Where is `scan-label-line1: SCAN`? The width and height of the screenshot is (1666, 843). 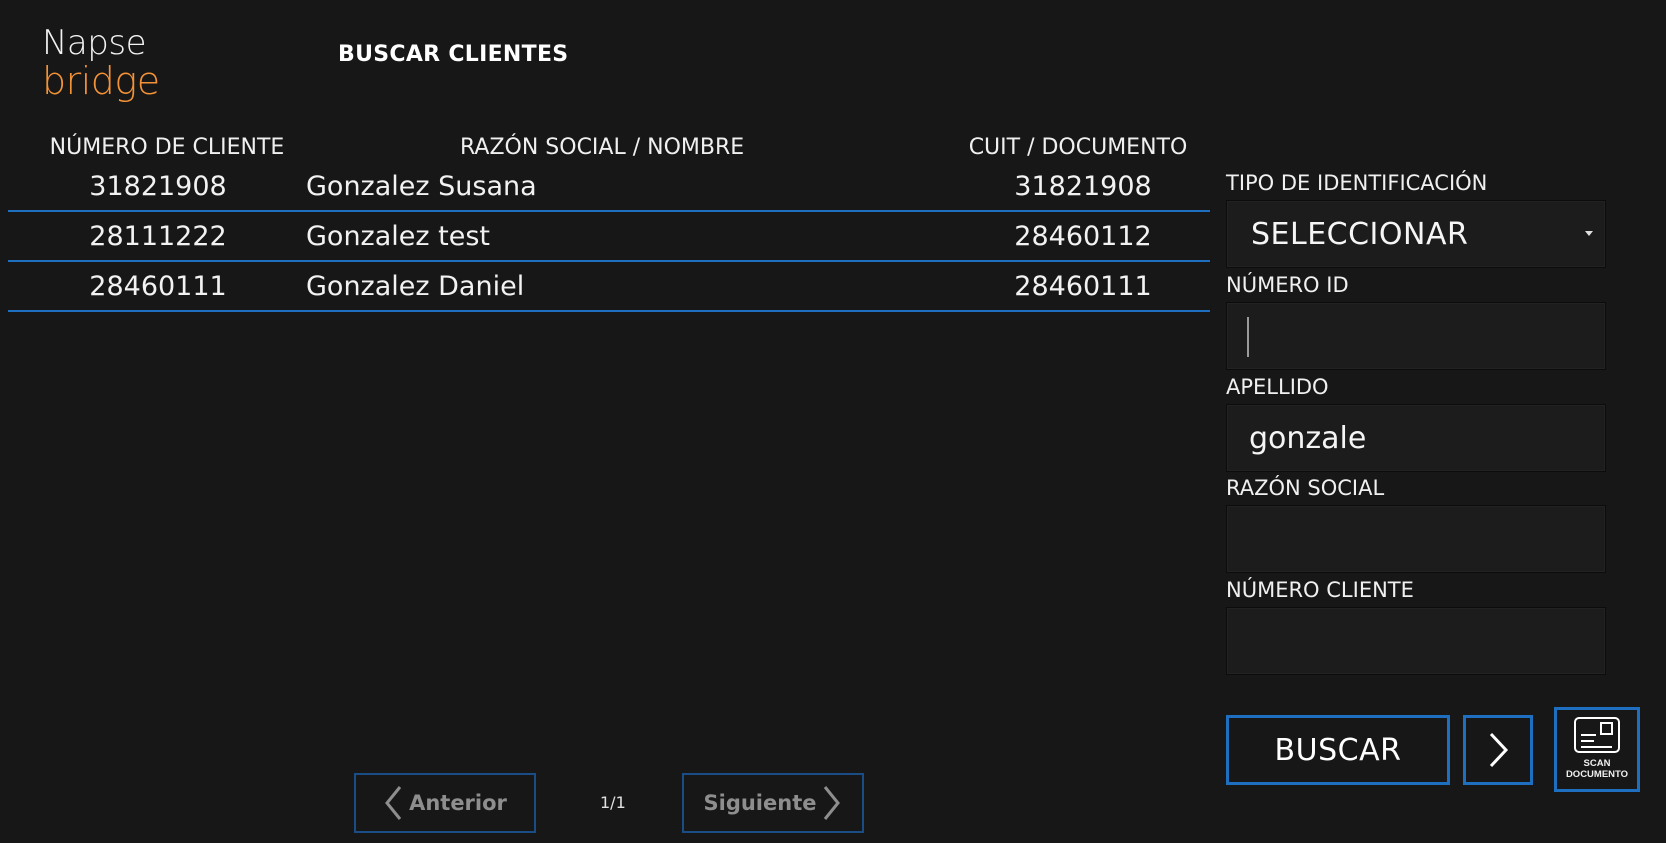
scan-label-line1: SCAN is located at coordinates (1597, 763).